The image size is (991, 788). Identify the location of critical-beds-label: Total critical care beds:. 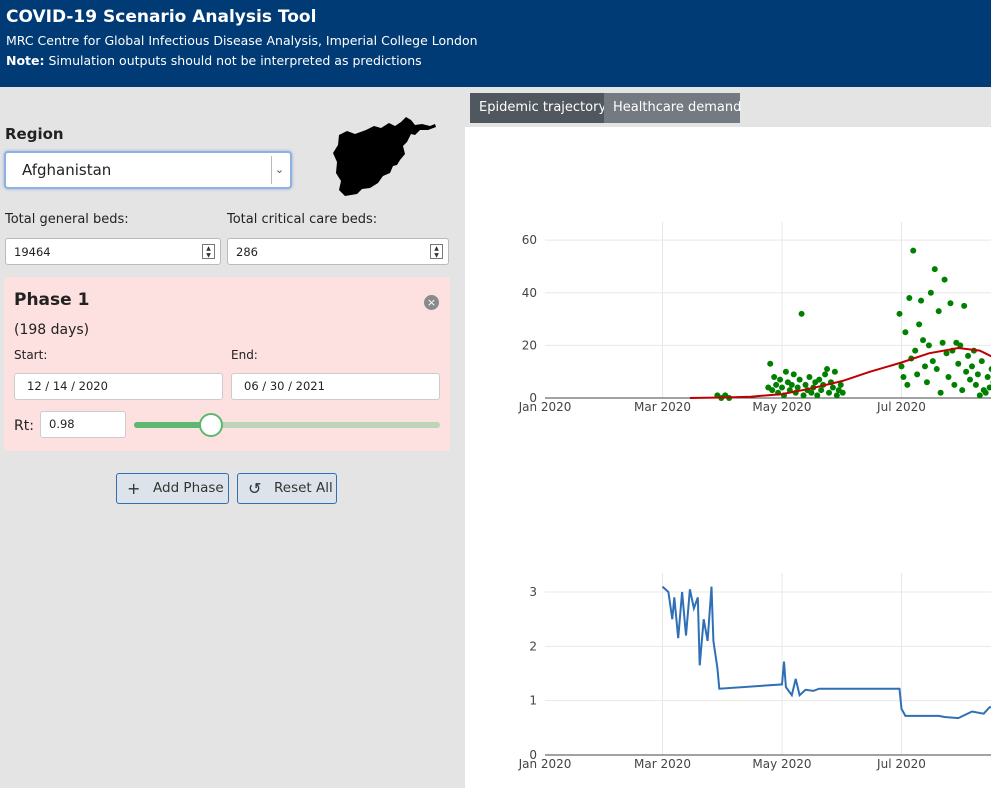
(302, 219).